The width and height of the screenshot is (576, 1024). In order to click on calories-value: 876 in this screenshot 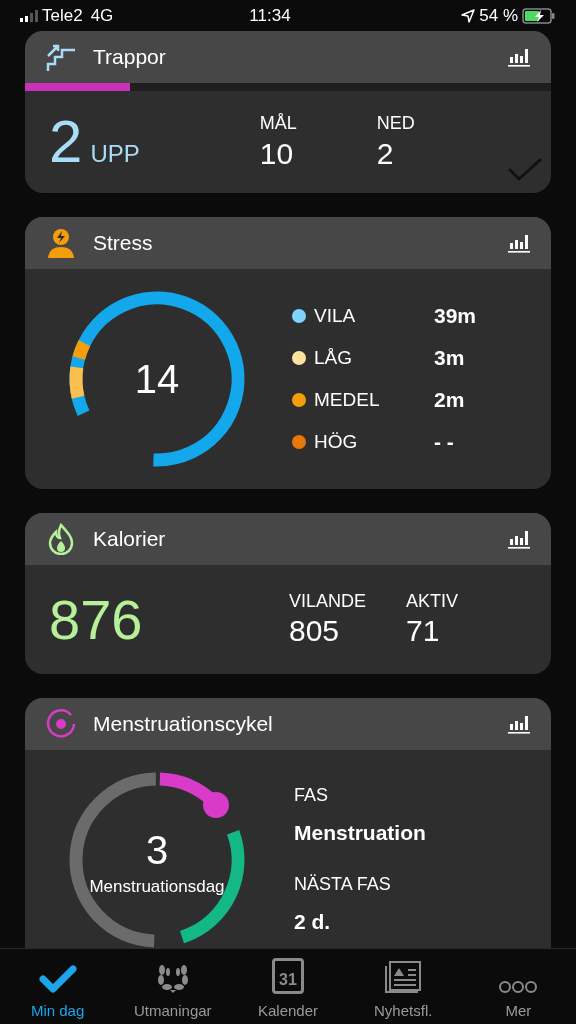, I will do `click(96, 619)`.